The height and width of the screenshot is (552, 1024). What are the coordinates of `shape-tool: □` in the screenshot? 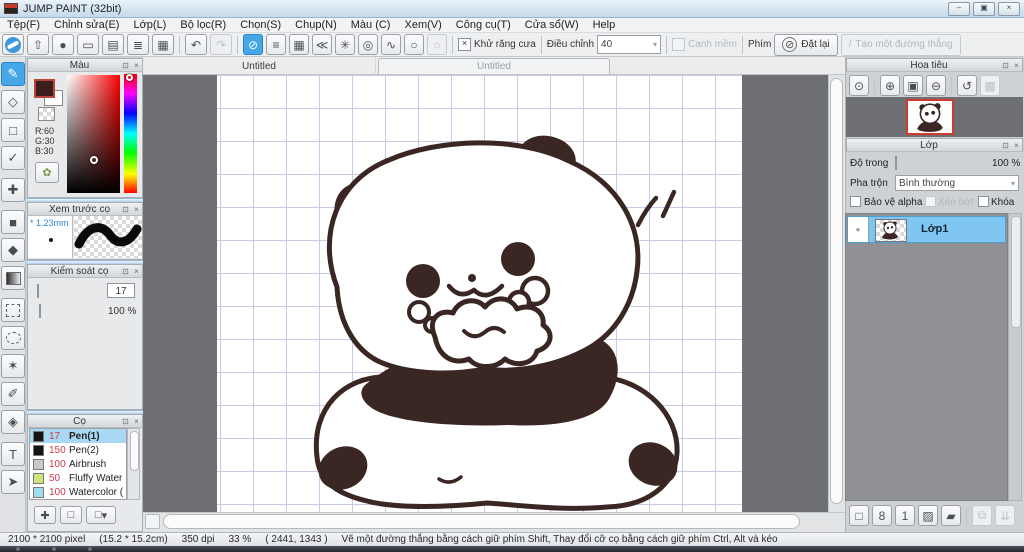 It's located at (13, 130).